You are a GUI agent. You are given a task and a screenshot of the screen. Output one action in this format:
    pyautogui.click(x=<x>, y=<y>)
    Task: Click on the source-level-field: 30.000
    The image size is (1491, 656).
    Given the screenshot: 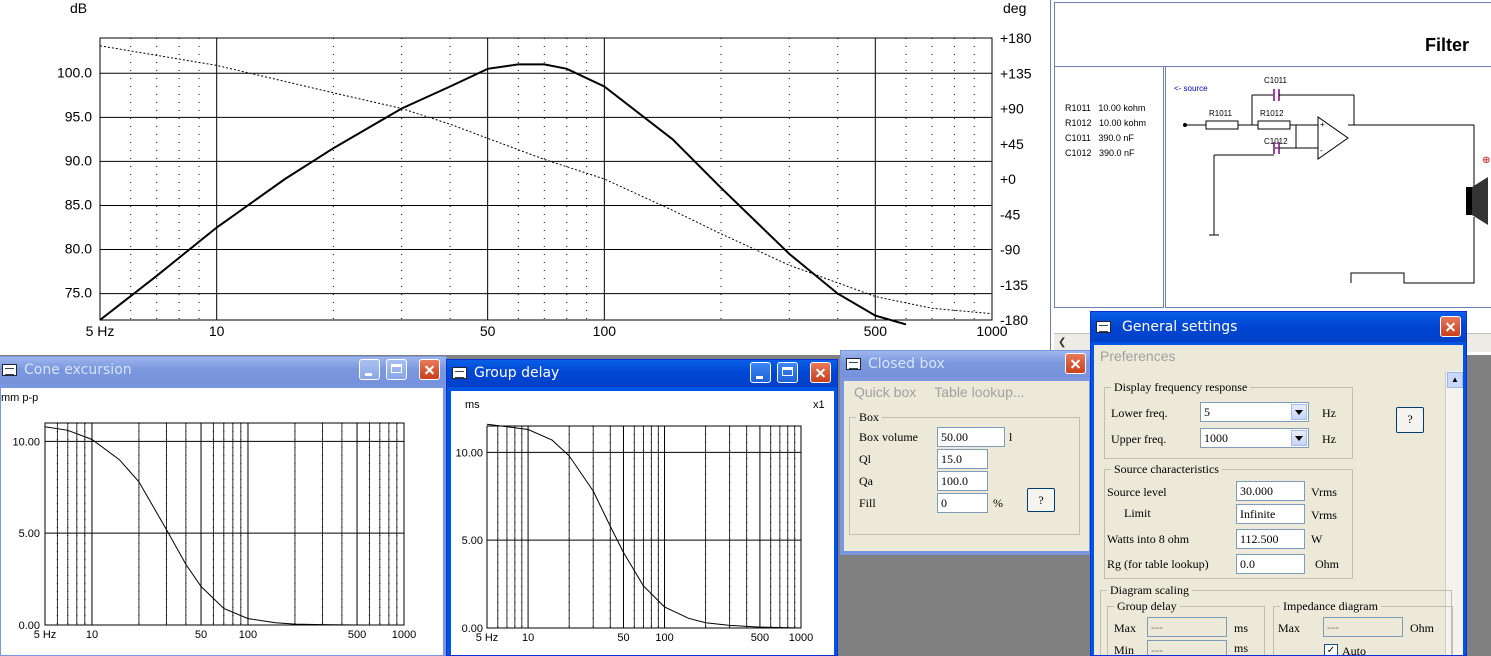 What is the action you would take?
    pyautogui.click(x=1270, y=491)
    